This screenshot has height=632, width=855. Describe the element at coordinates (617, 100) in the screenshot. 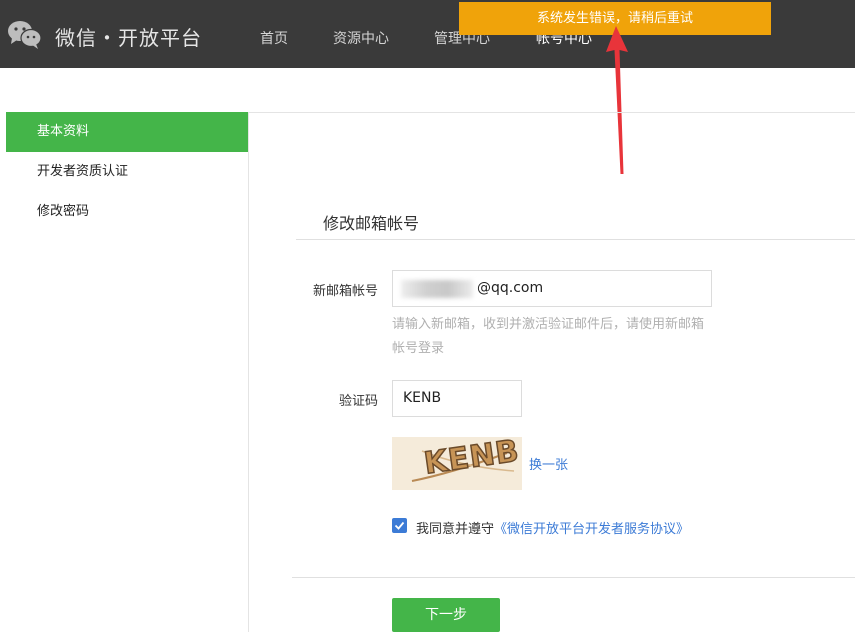

I see `red-arrow-icon` at that location.